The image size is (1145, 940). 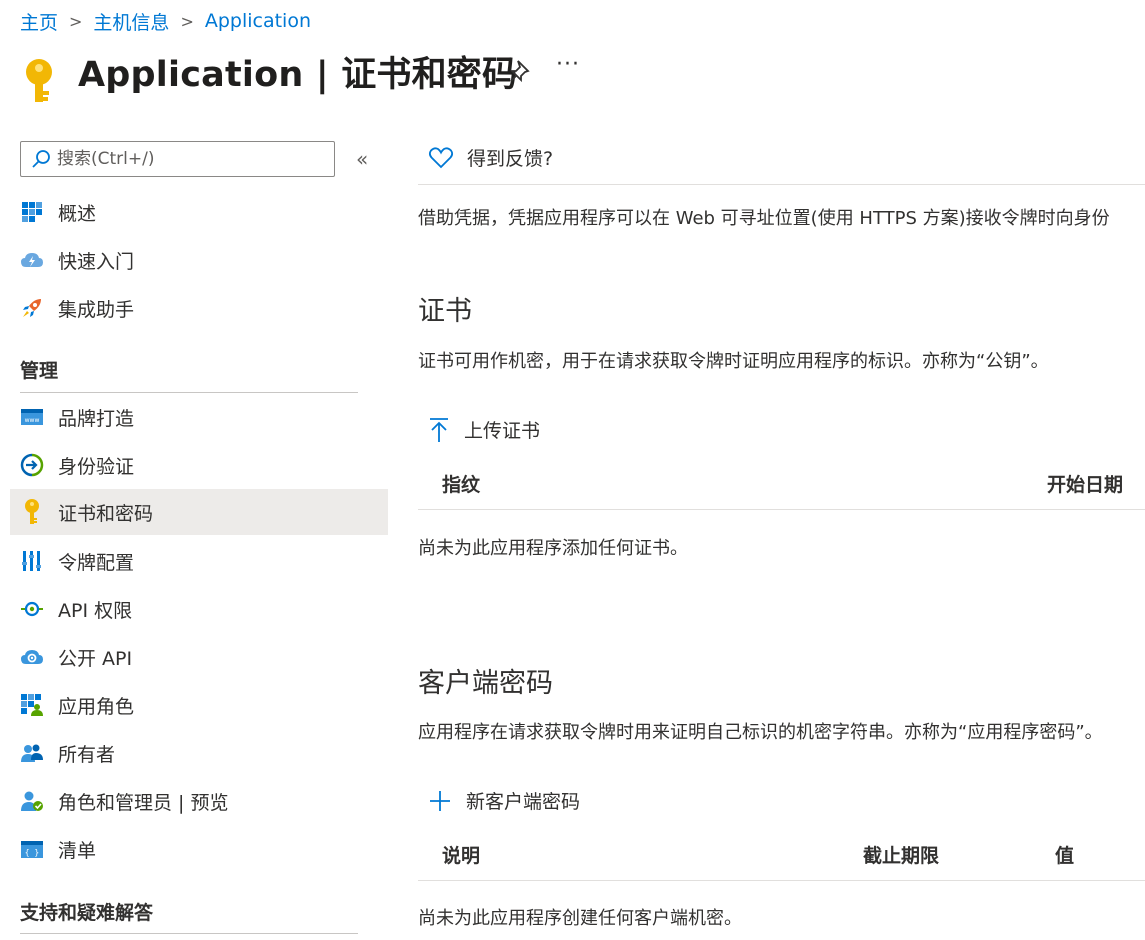 What do you see at coordinates (445, 311) in the screenshot?
I see `certificates-heading: 证书` at bounding box center [445, 311].